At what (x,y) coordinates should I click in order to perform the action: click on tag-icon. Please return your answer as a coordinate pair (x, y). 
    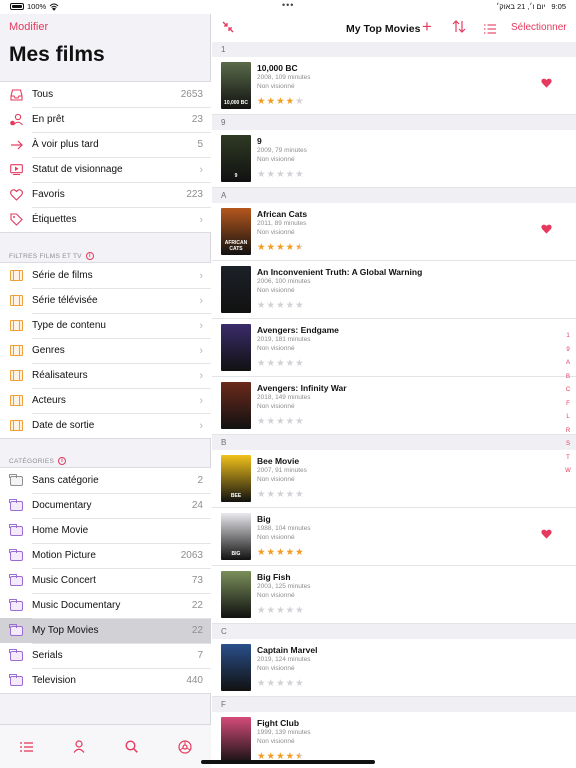
    Looking at the image, I should click on (16, 220).